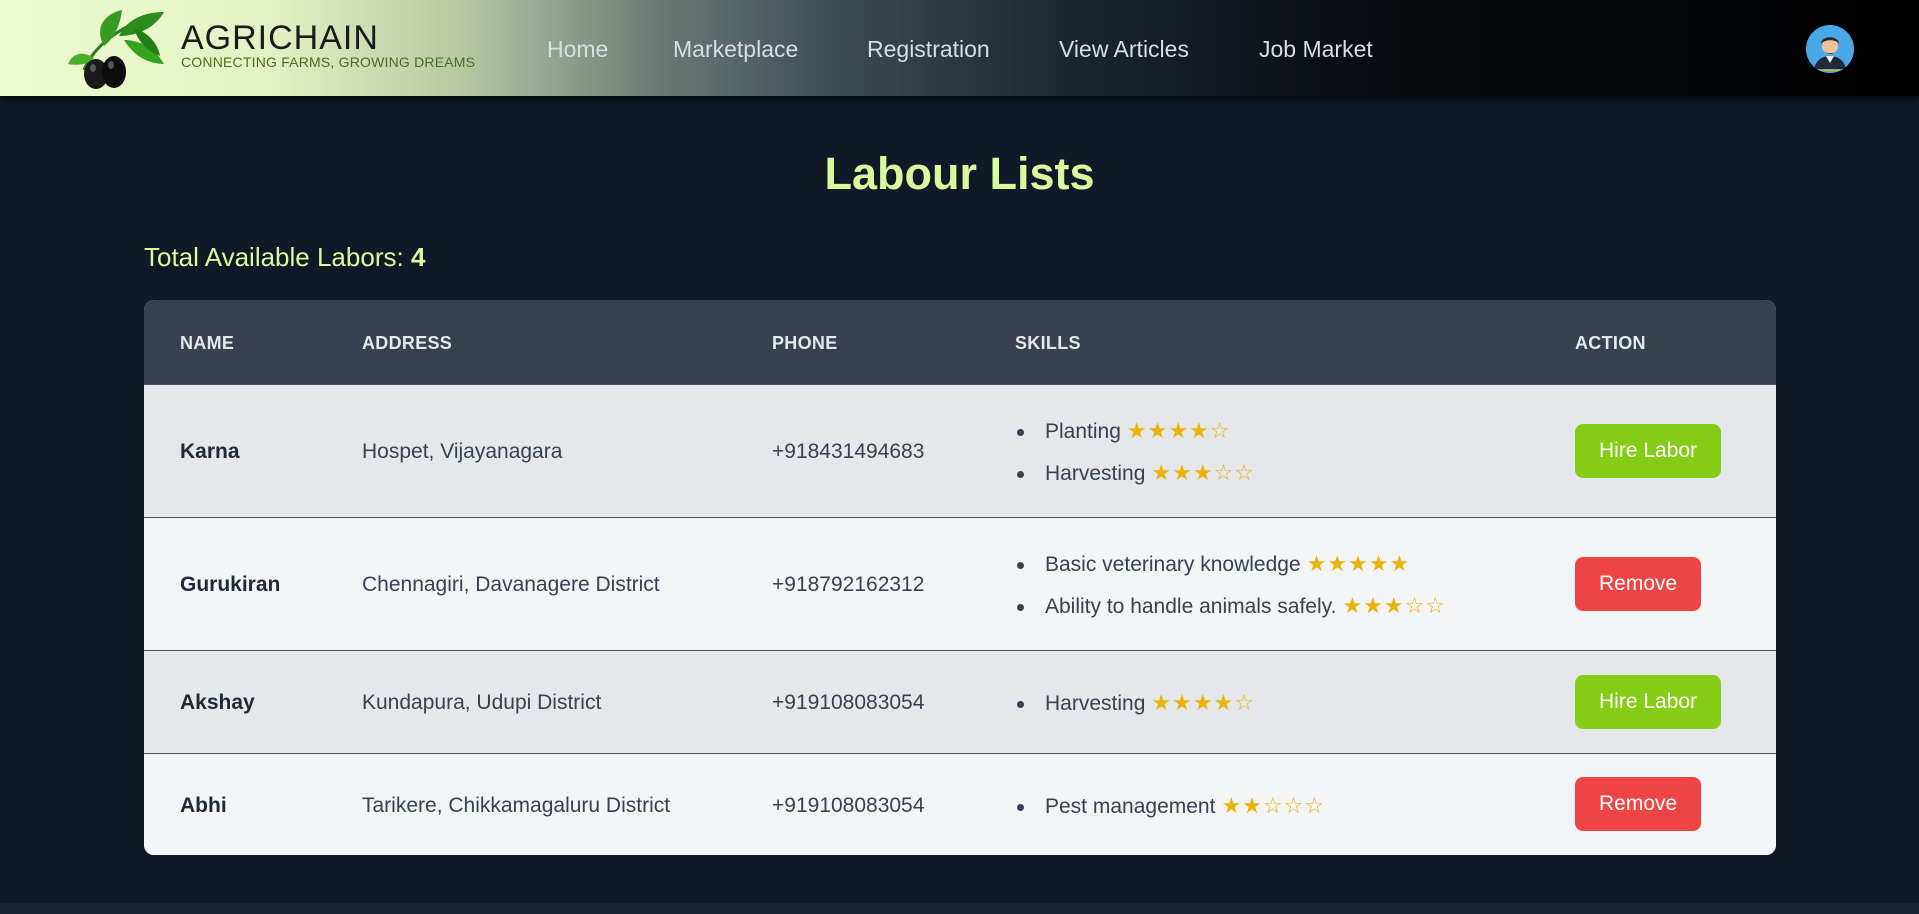 Image resolution: width=1919 pixels, height=914 pixels. Describe the element at coordinates (407, 343) in the screenshot. I see `header-address: ADDRESS` at that location.